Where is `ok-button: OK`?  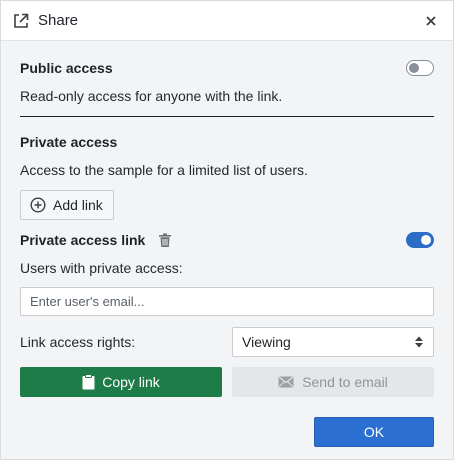
ok-button: OK is located at coordinates (374, 432).